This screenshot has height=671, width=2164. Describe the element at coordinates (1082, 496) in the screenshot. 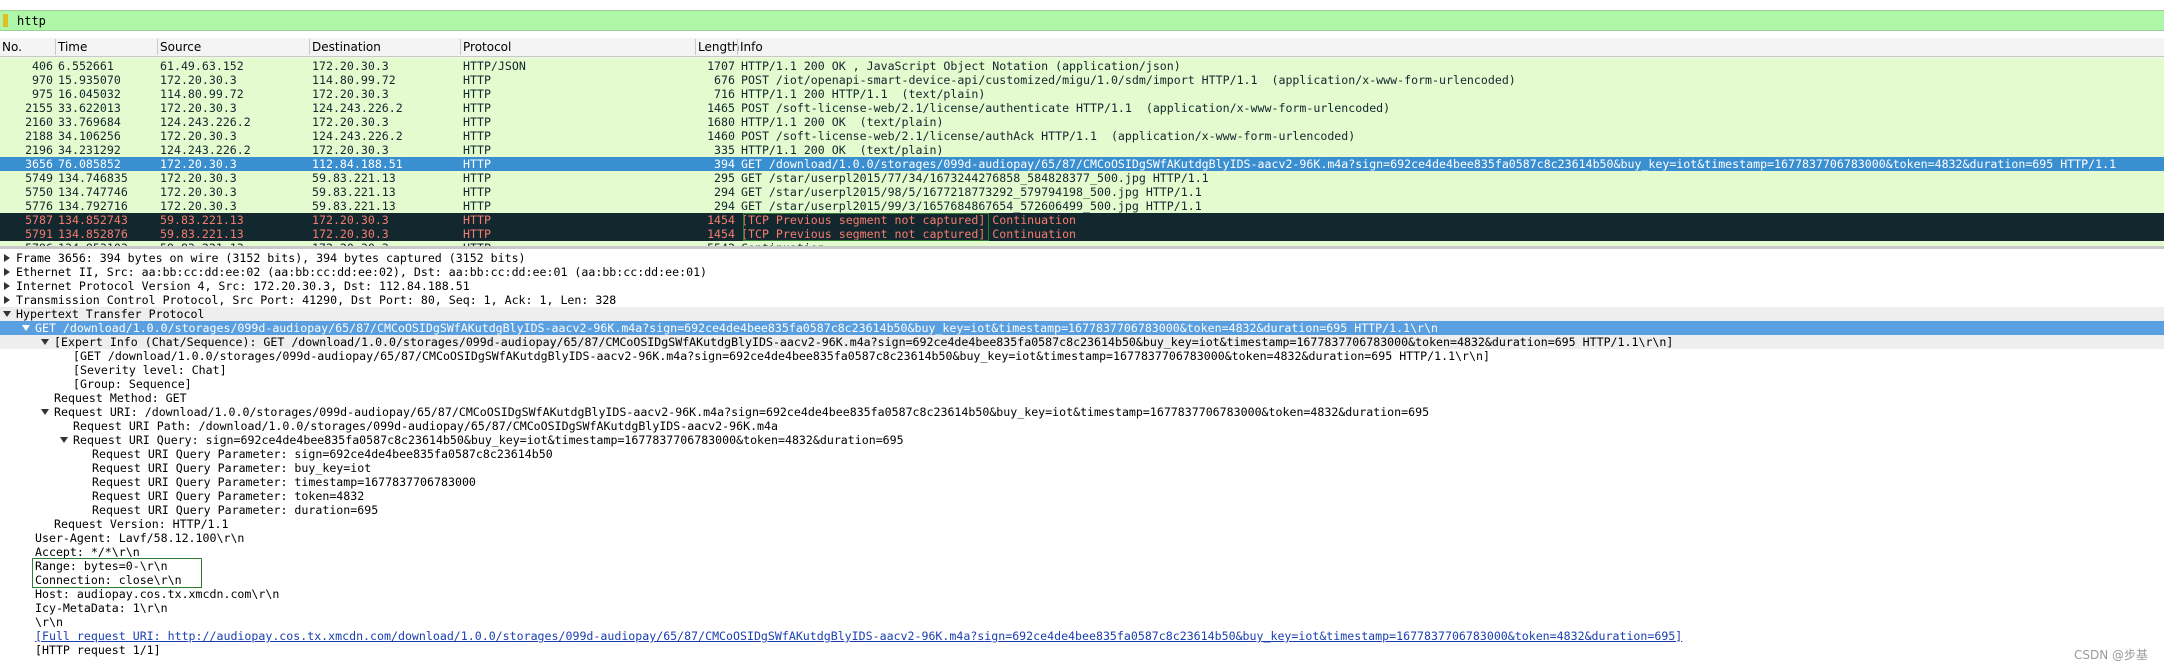

I see `detail-tree-item: Request URI Query Parameter: token=4832` at that location.